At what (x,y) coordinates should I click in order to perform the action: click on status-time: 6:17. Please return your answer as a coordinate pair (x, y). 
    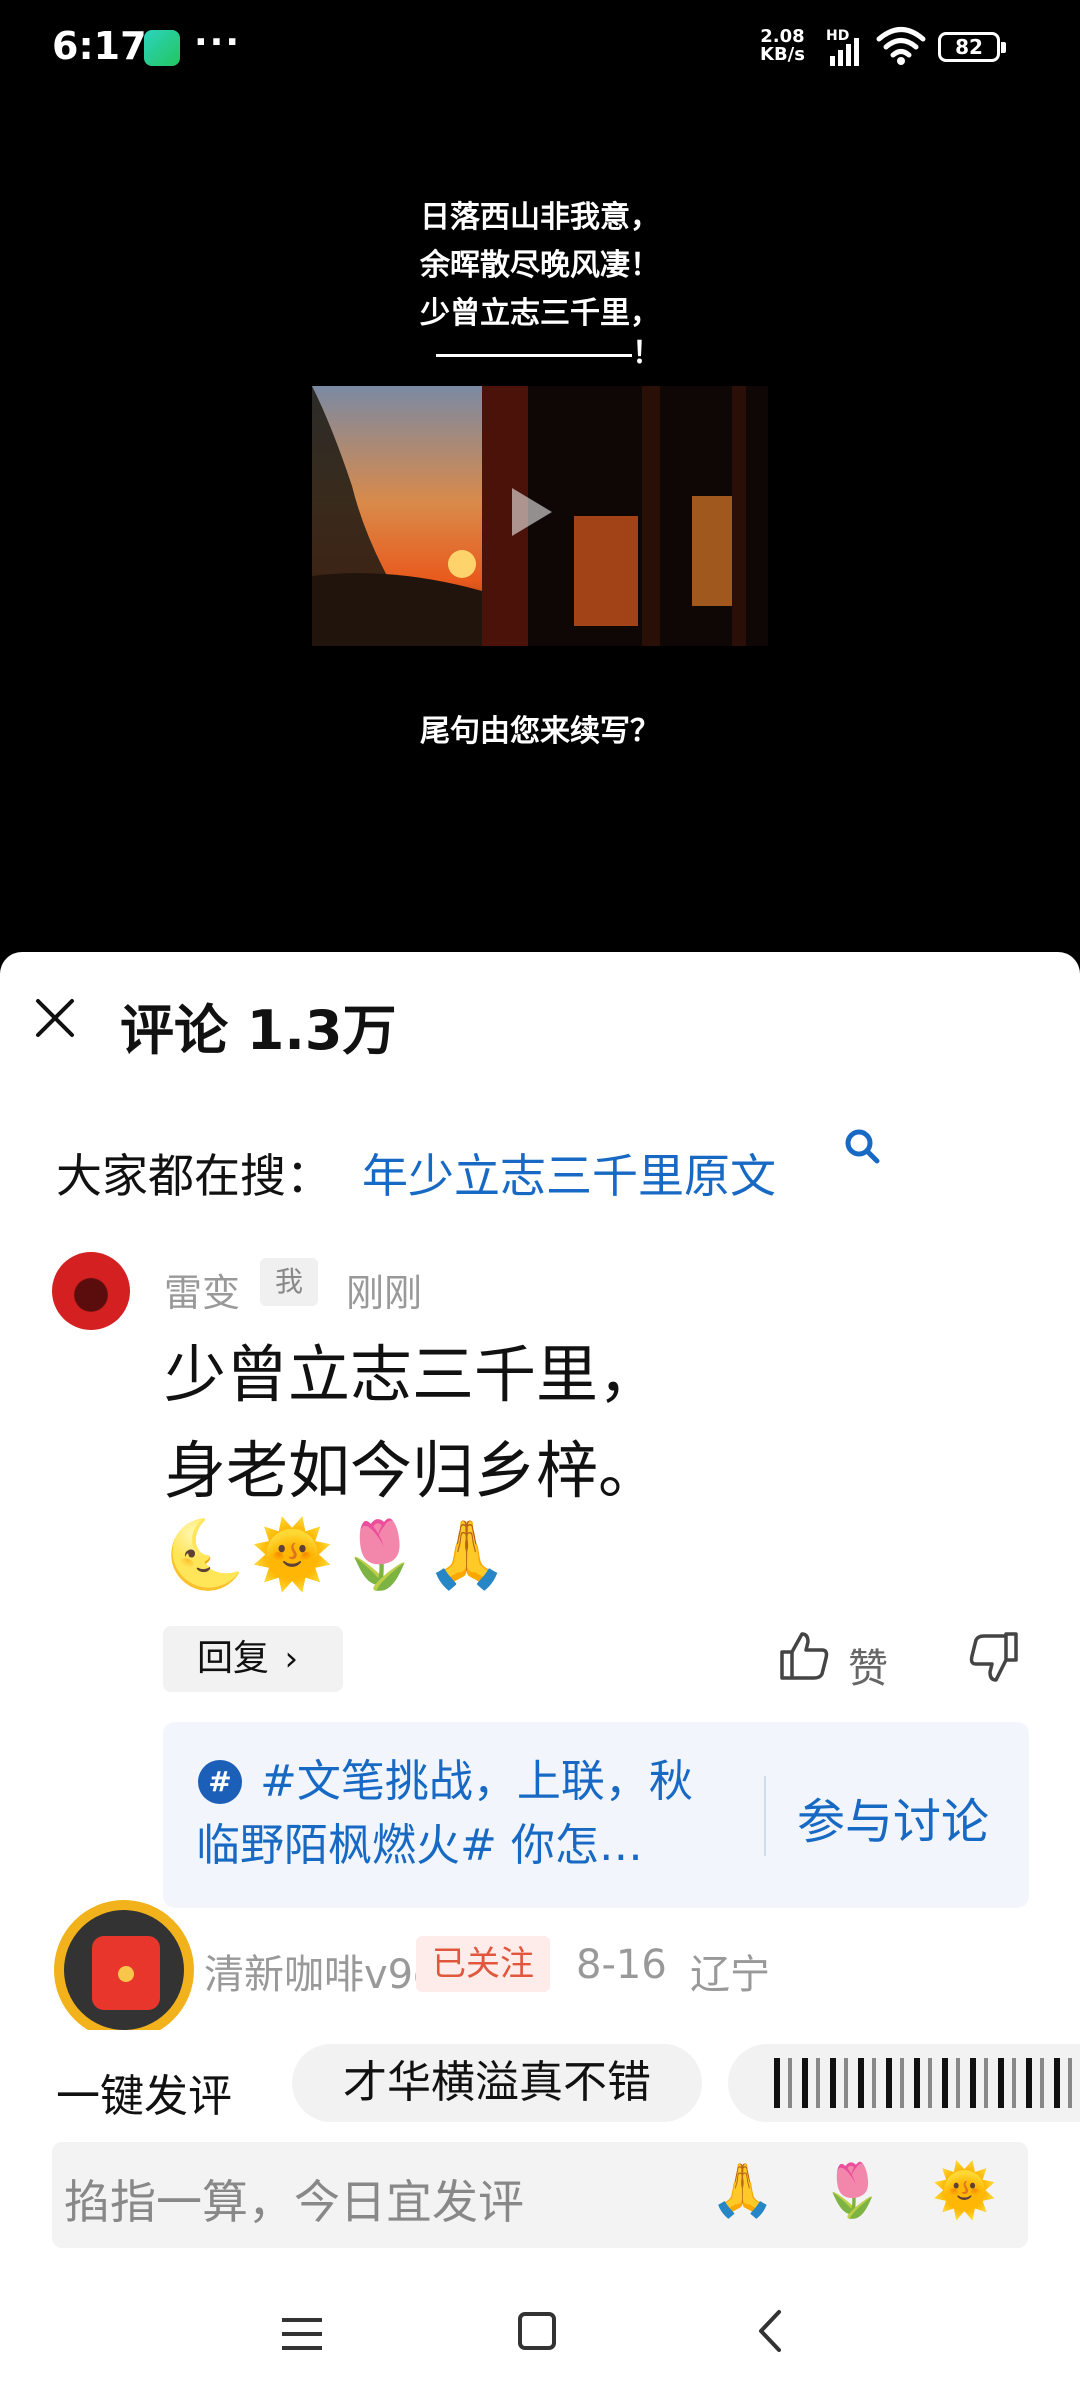
    Looking at the image, I should click on (99, 46).